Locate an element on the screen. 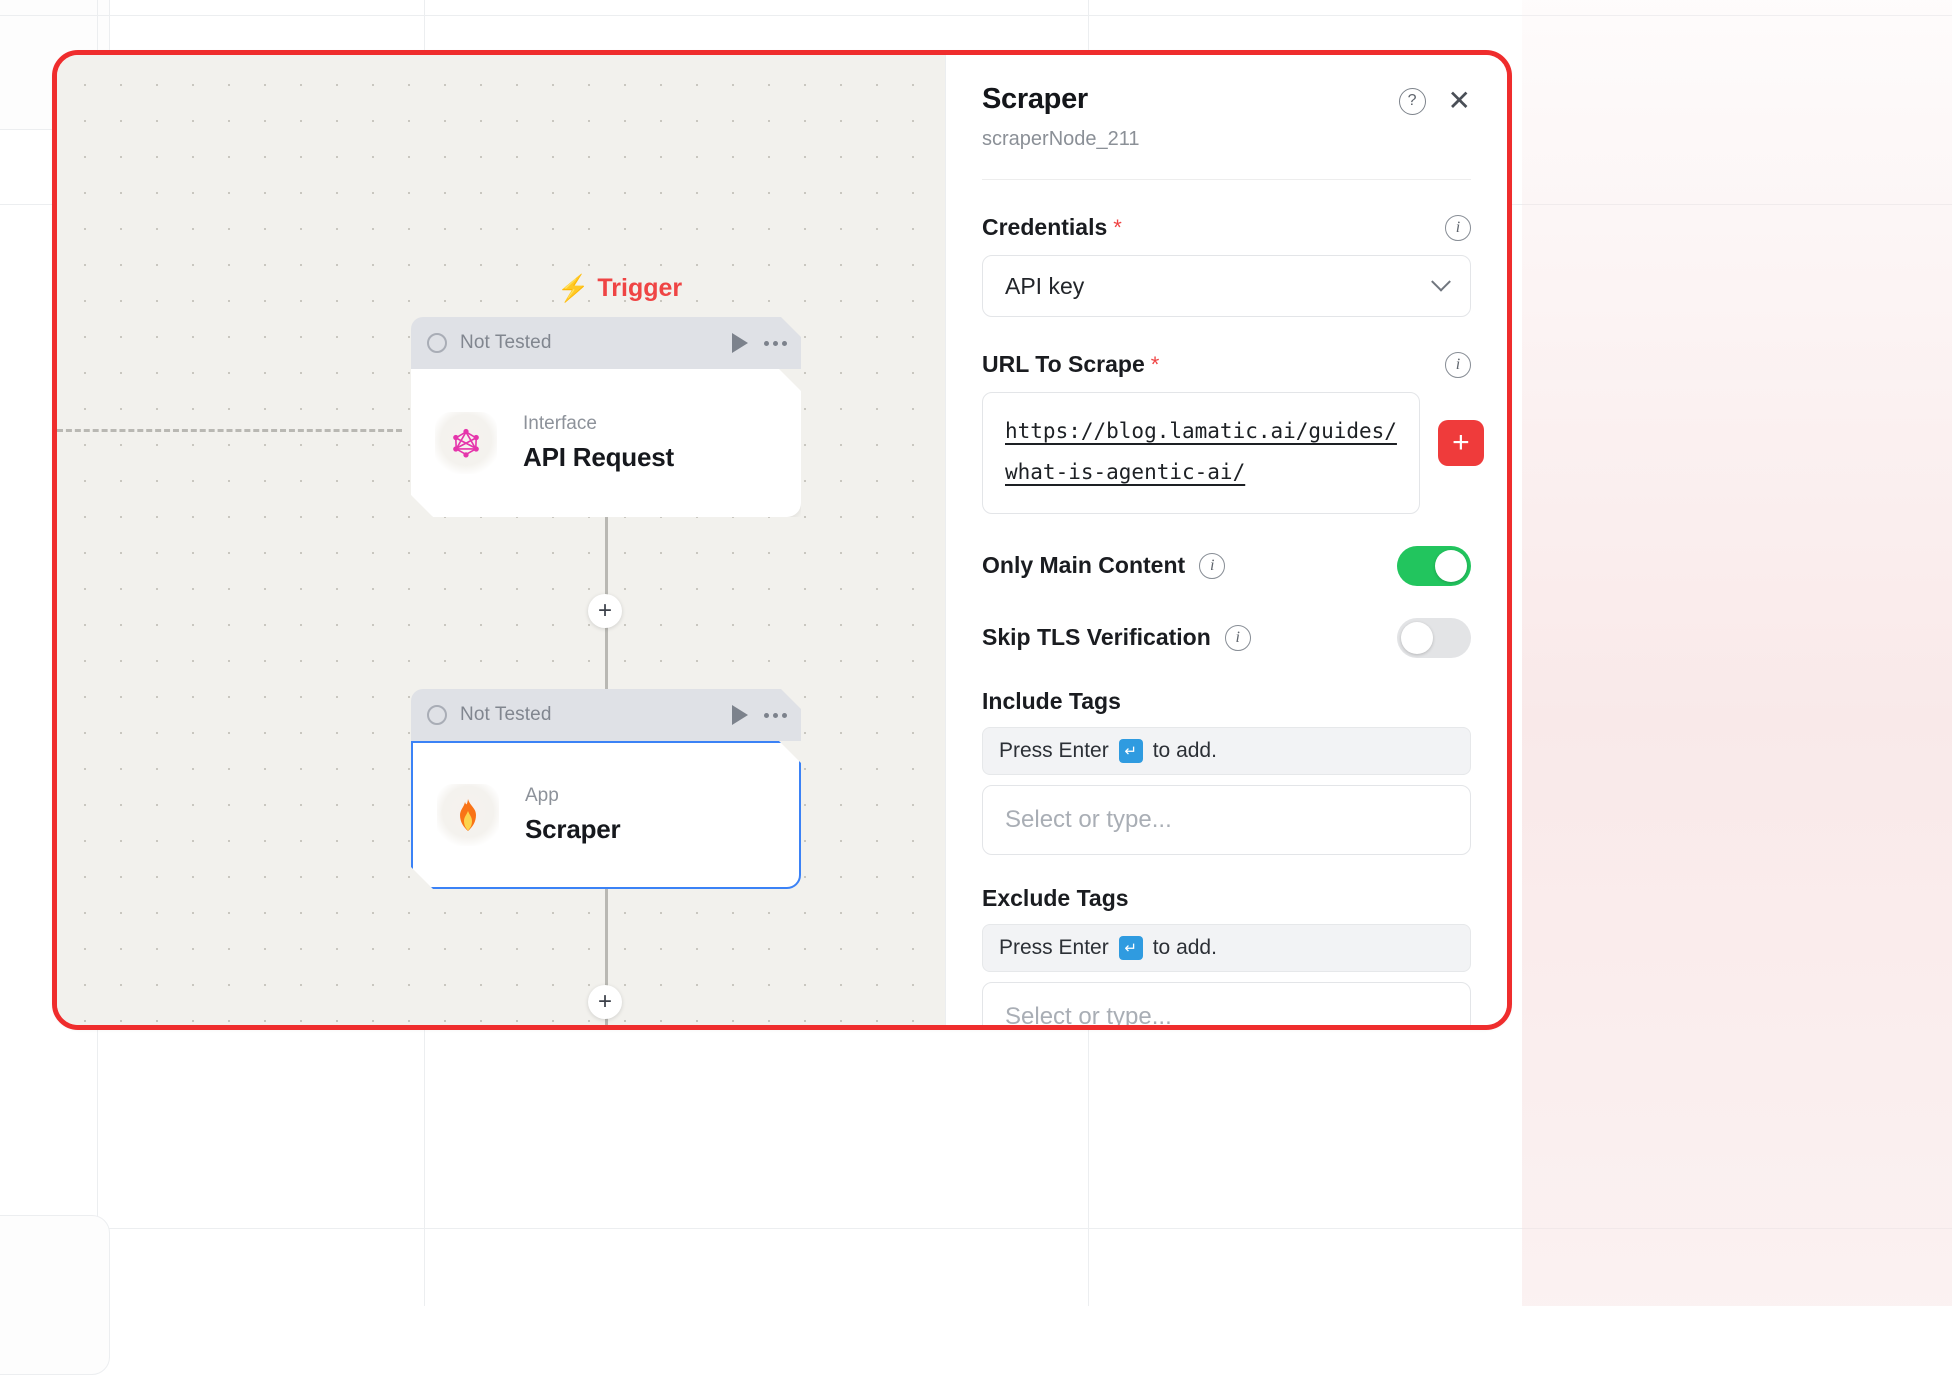 This screenshot has height=1375, width=1952. url-value-line1: https://blog.lamatic.ai/guides/ is located at coordinates (1201, 431).